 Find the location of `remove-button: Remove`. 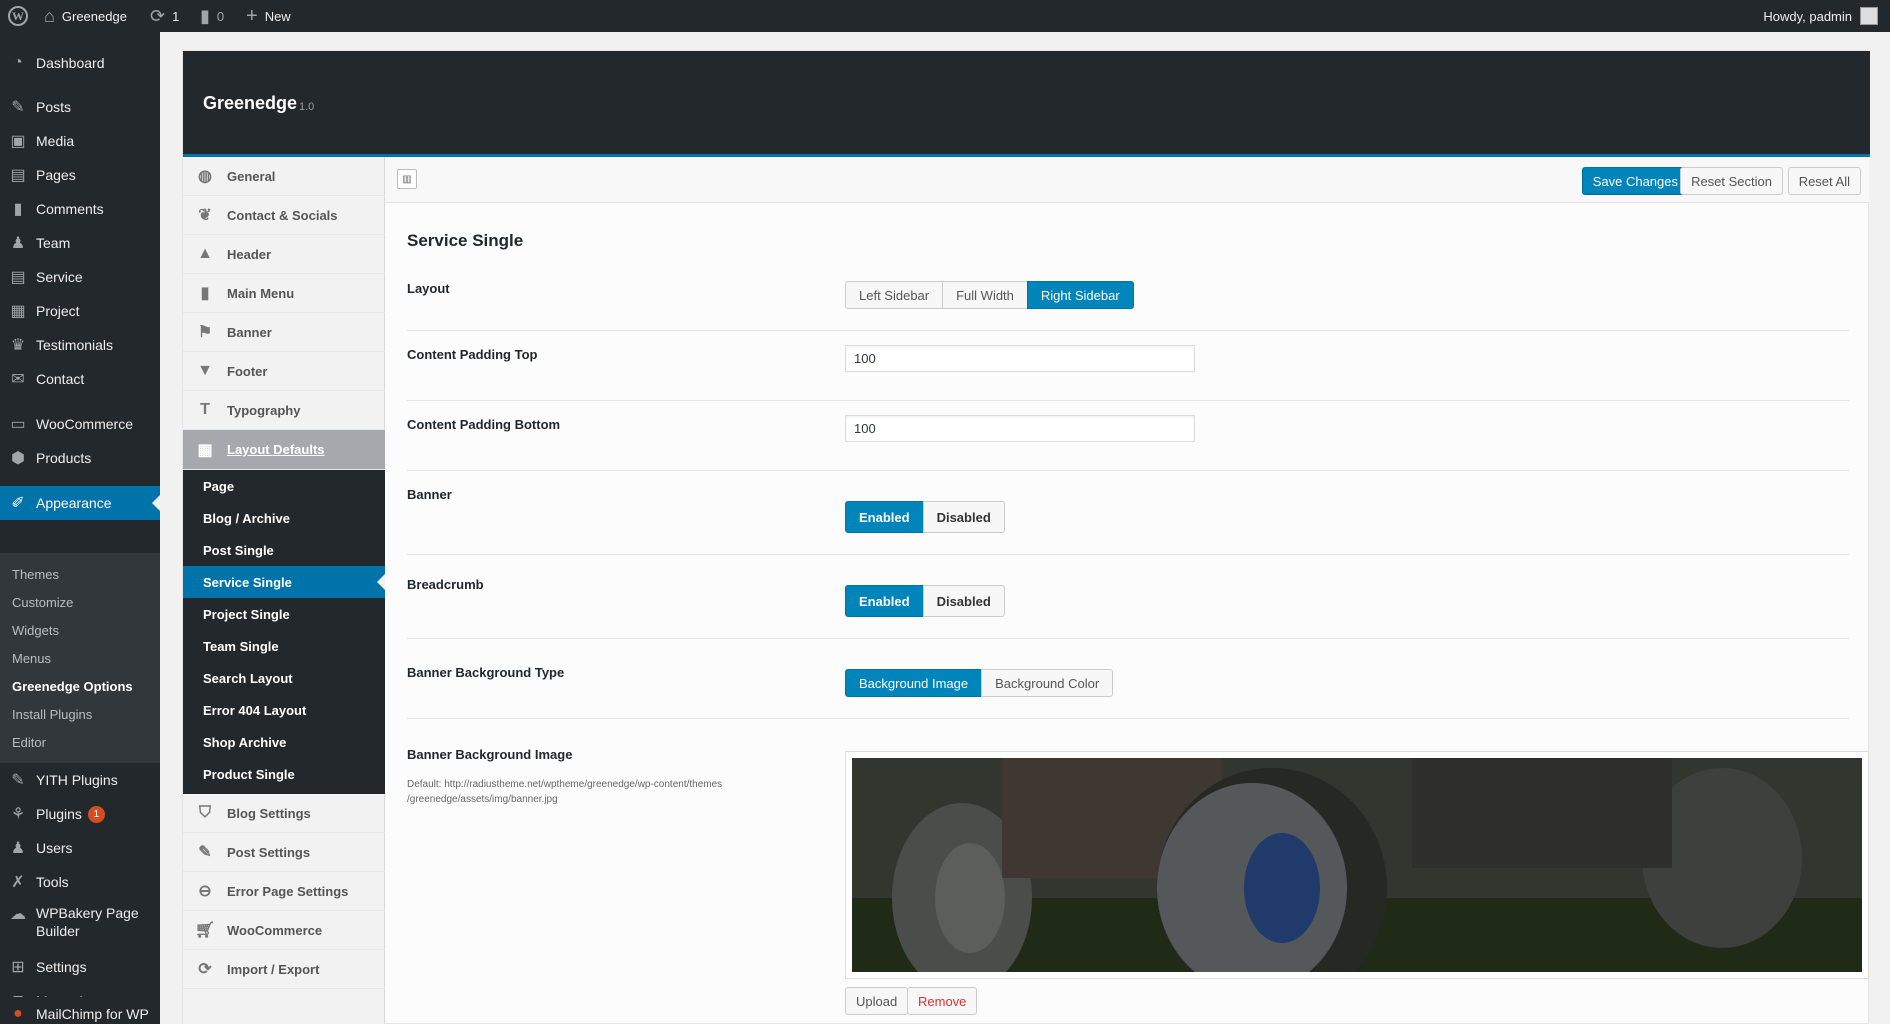

remove-button: Remove is located at coordinates (942, 1001).